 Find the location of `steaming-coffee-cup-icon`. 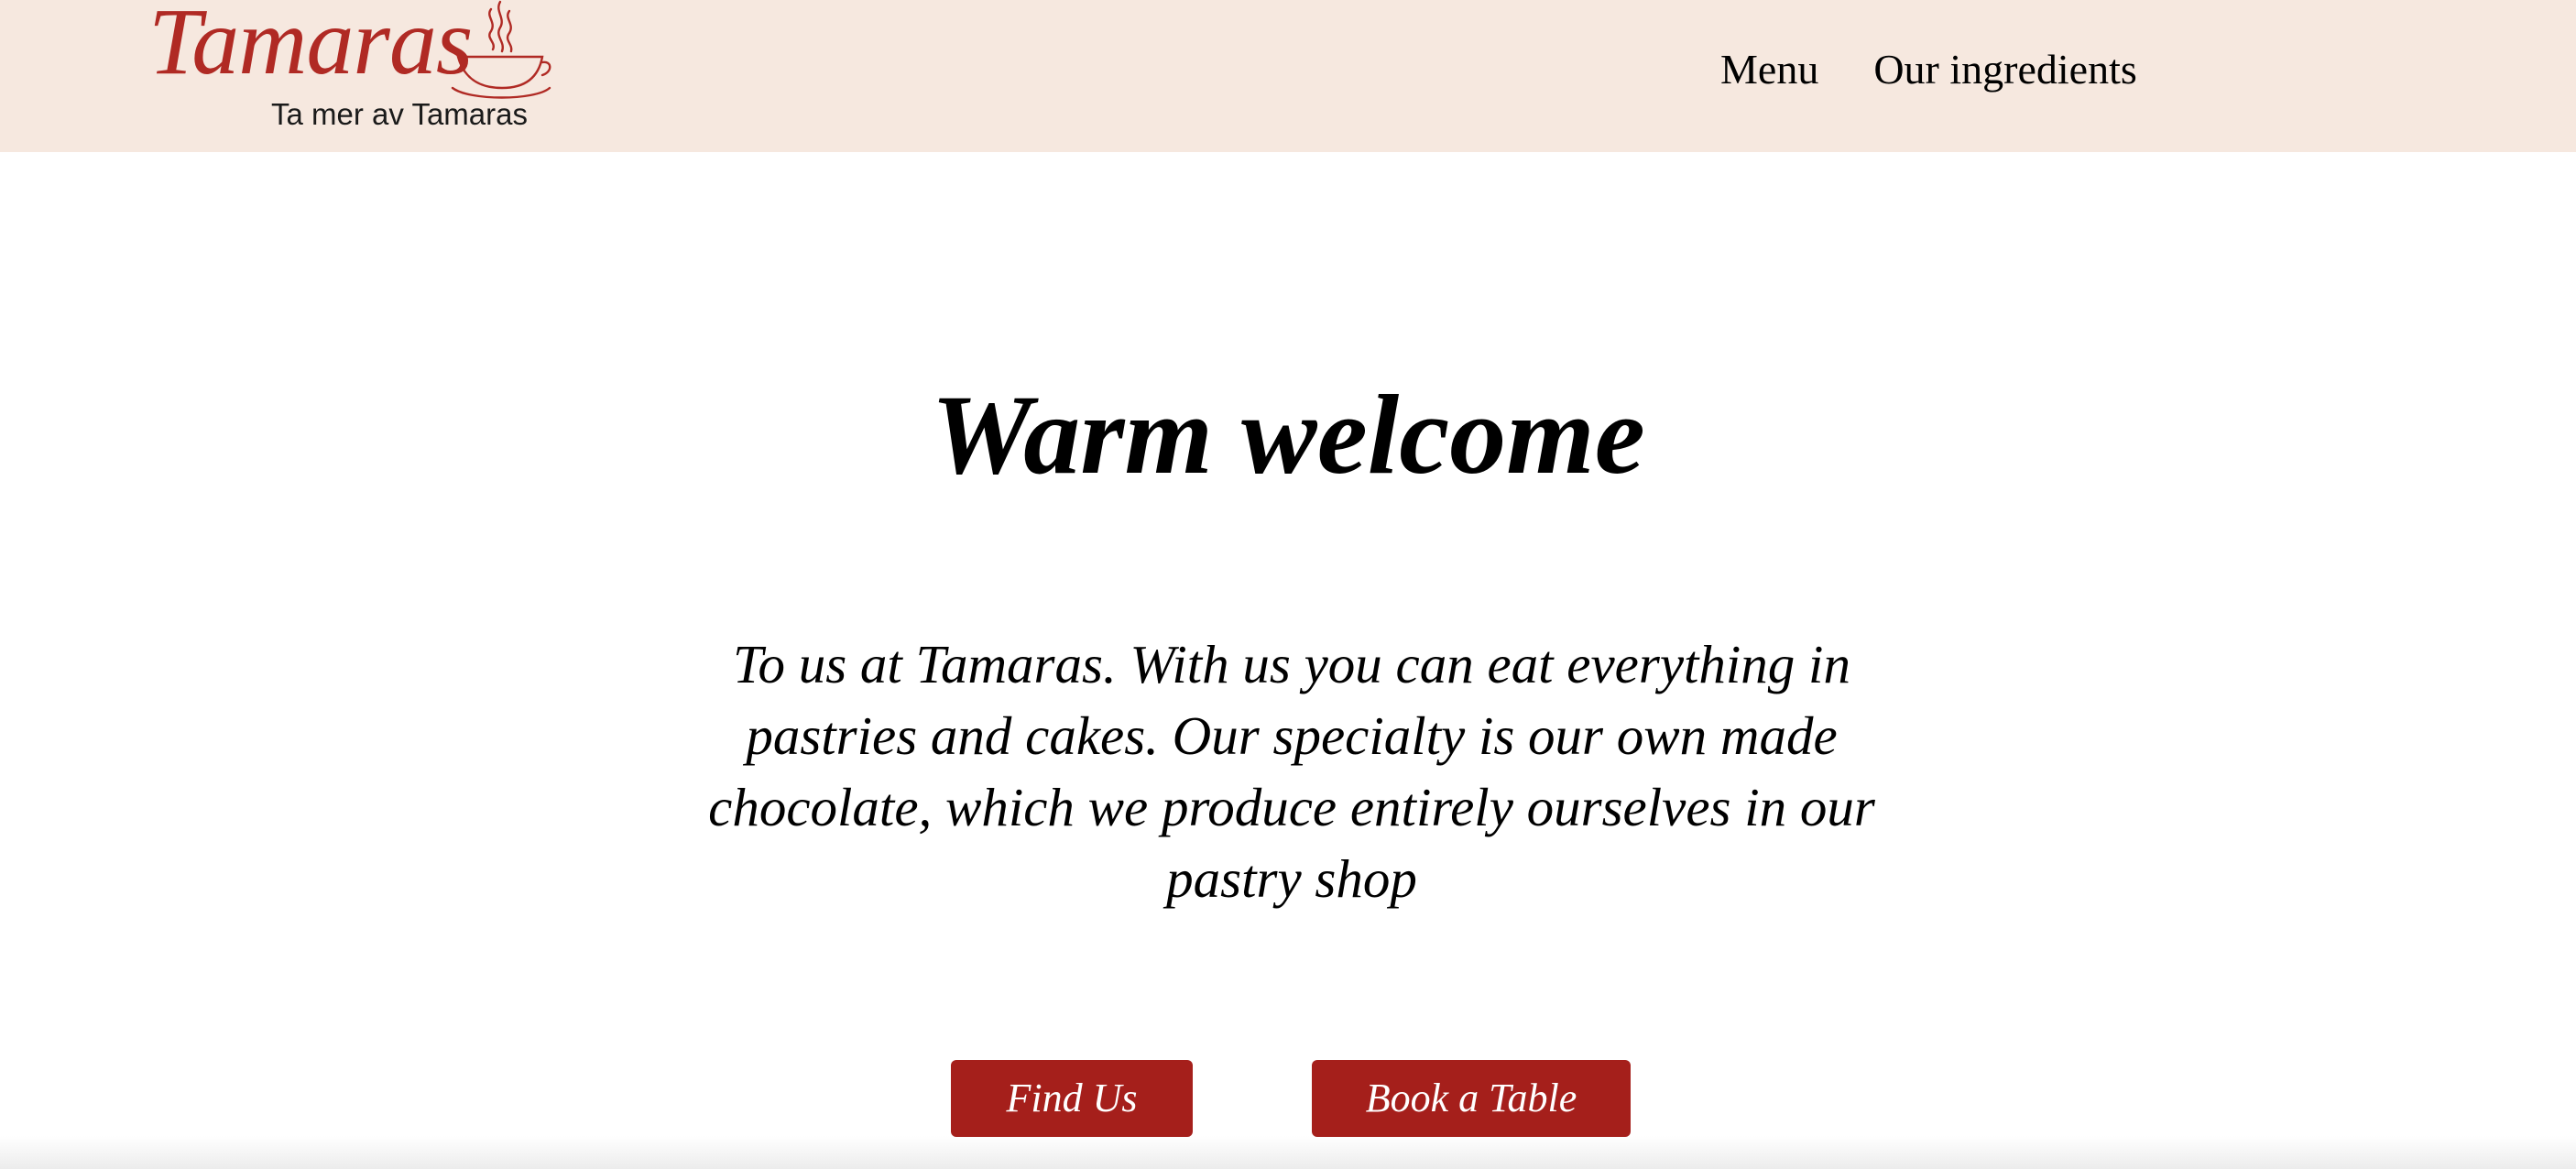

steaming-coffee-cup-icon is located at coordinates (501, 50).